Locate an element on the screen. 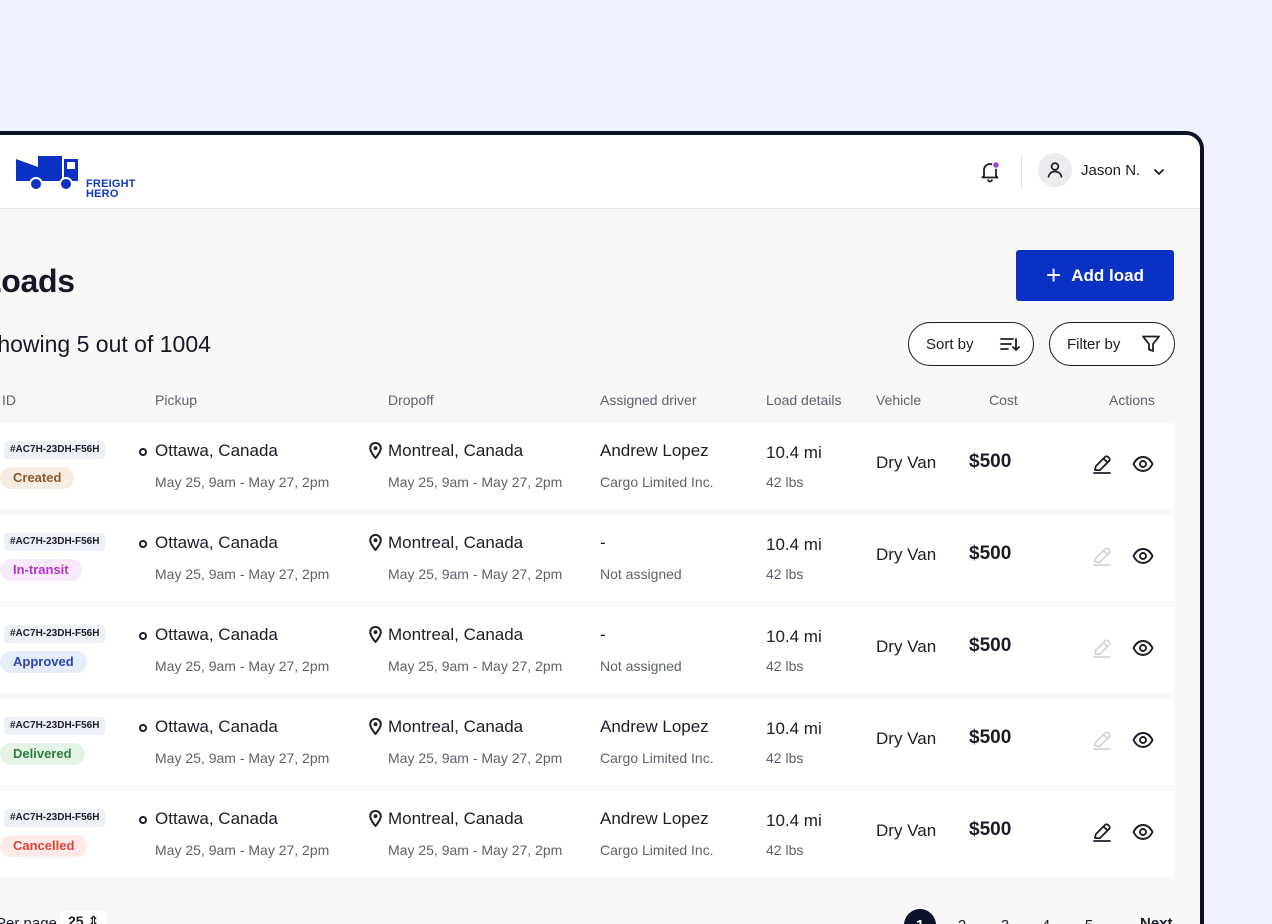  column-header-assigned-driver: Assigned driver is located at coordinates (648, 400).